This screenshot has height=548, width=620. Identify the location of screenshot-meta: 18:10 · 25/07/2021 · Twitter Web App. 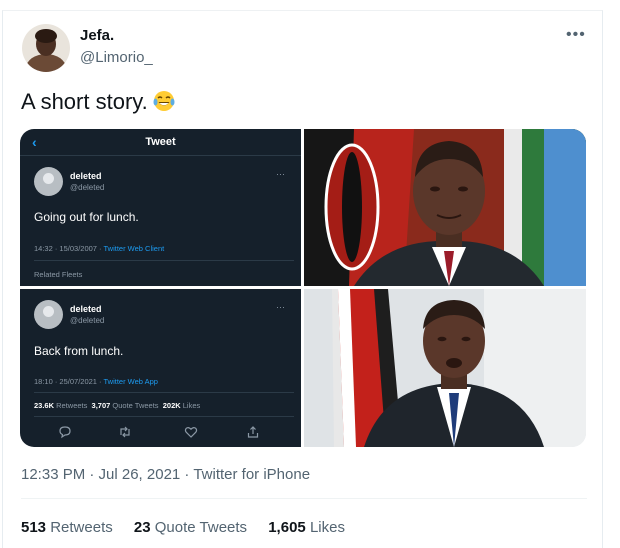
(96, 381).